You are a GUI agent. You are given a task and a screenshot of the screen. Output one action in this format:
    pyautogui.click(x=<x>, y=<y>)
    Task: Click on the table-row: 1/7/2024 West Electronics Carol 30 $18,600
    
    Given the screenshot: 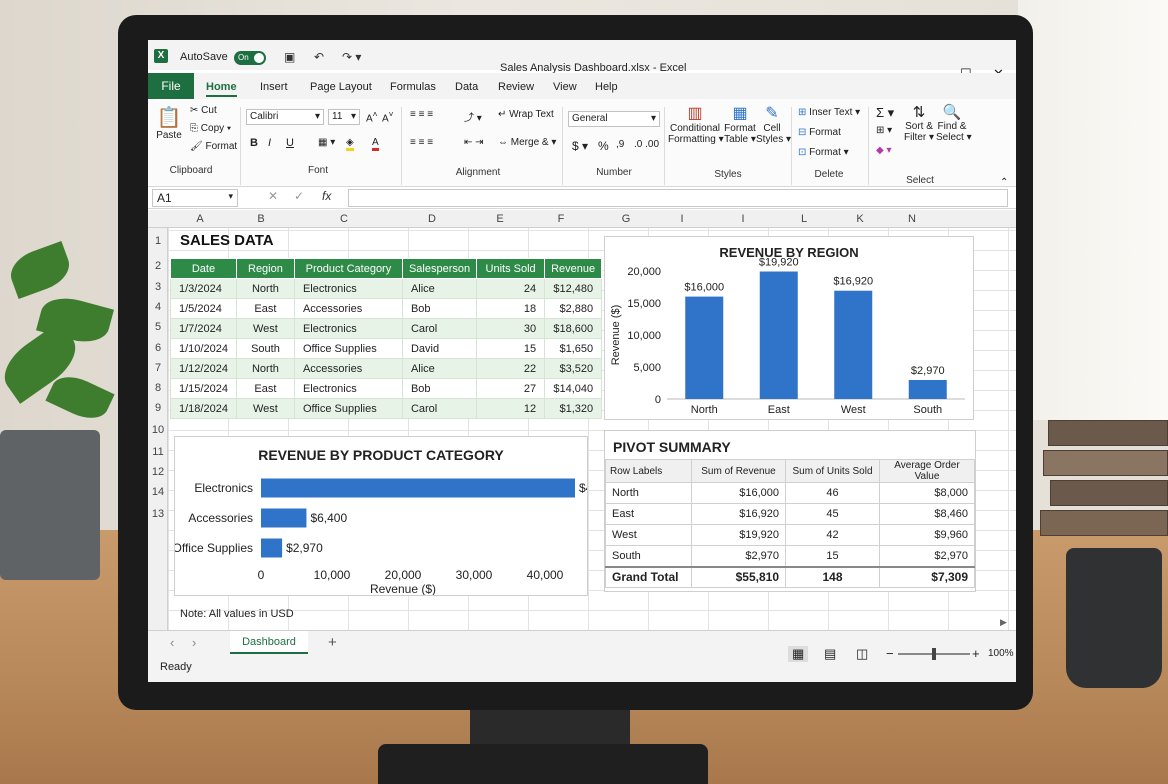 What is the action you would take?
    pyautogui.click(x=386, y=328)
    